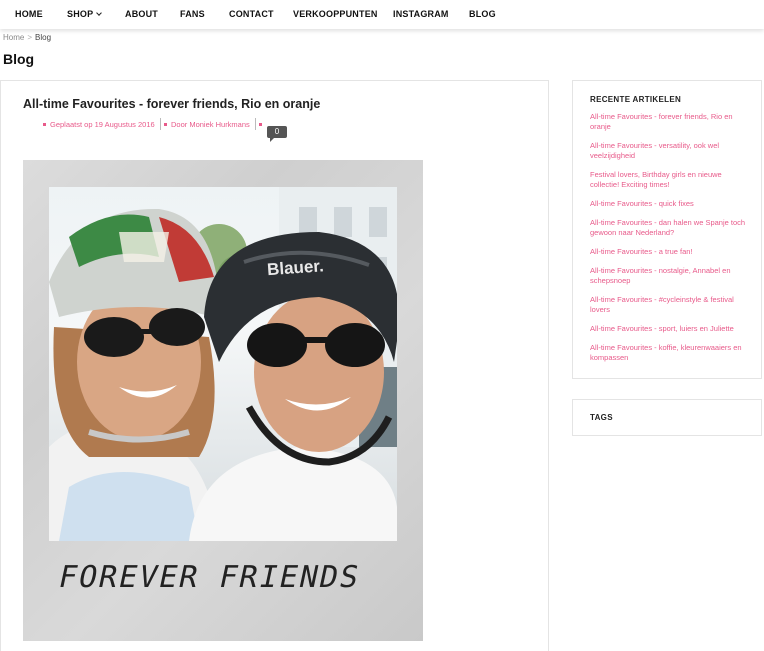 The image size is (764, 651). What do you see at coordinates (482, 14) in the screenshot?
I see `nav-blog: BLOG` at bounding box center [482, 14].